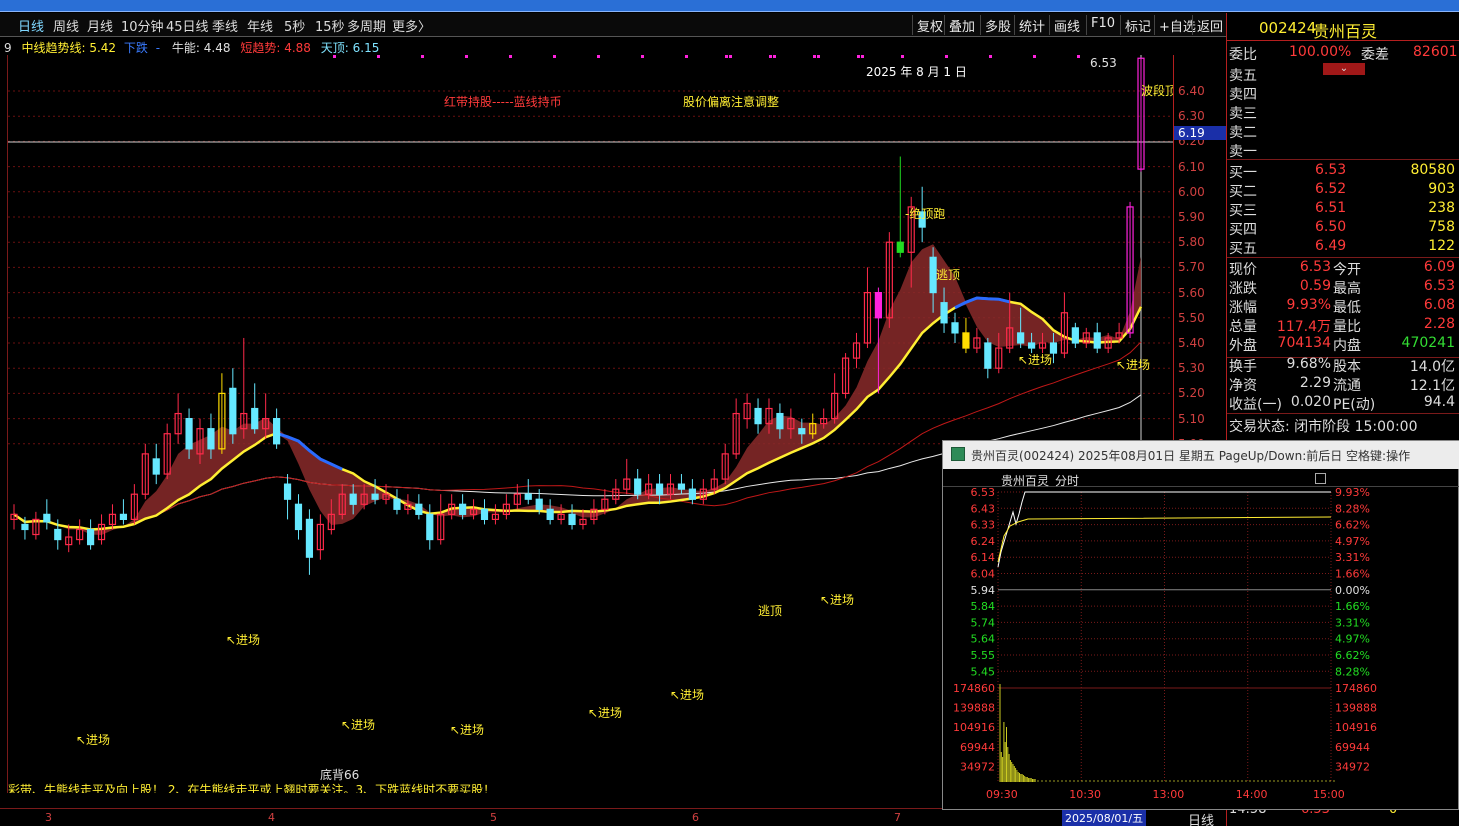 The width and height of the screenshot is (1459, 826). What do you see at coordinates (260, 25) in the screenshot?
I see `tab-yearly: 年线` at bounding box center [260, 25].